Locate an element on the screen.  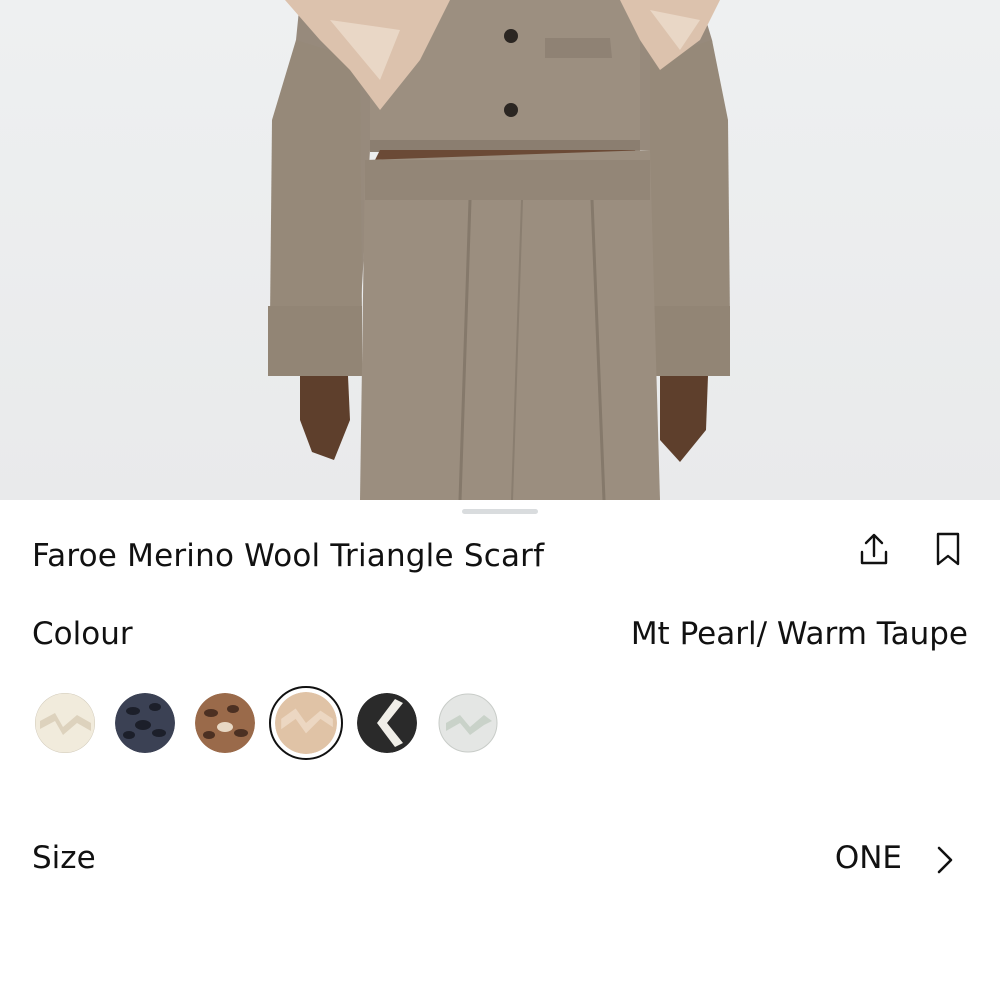
colour-swatch-selected is located at coordinates (306, 723).